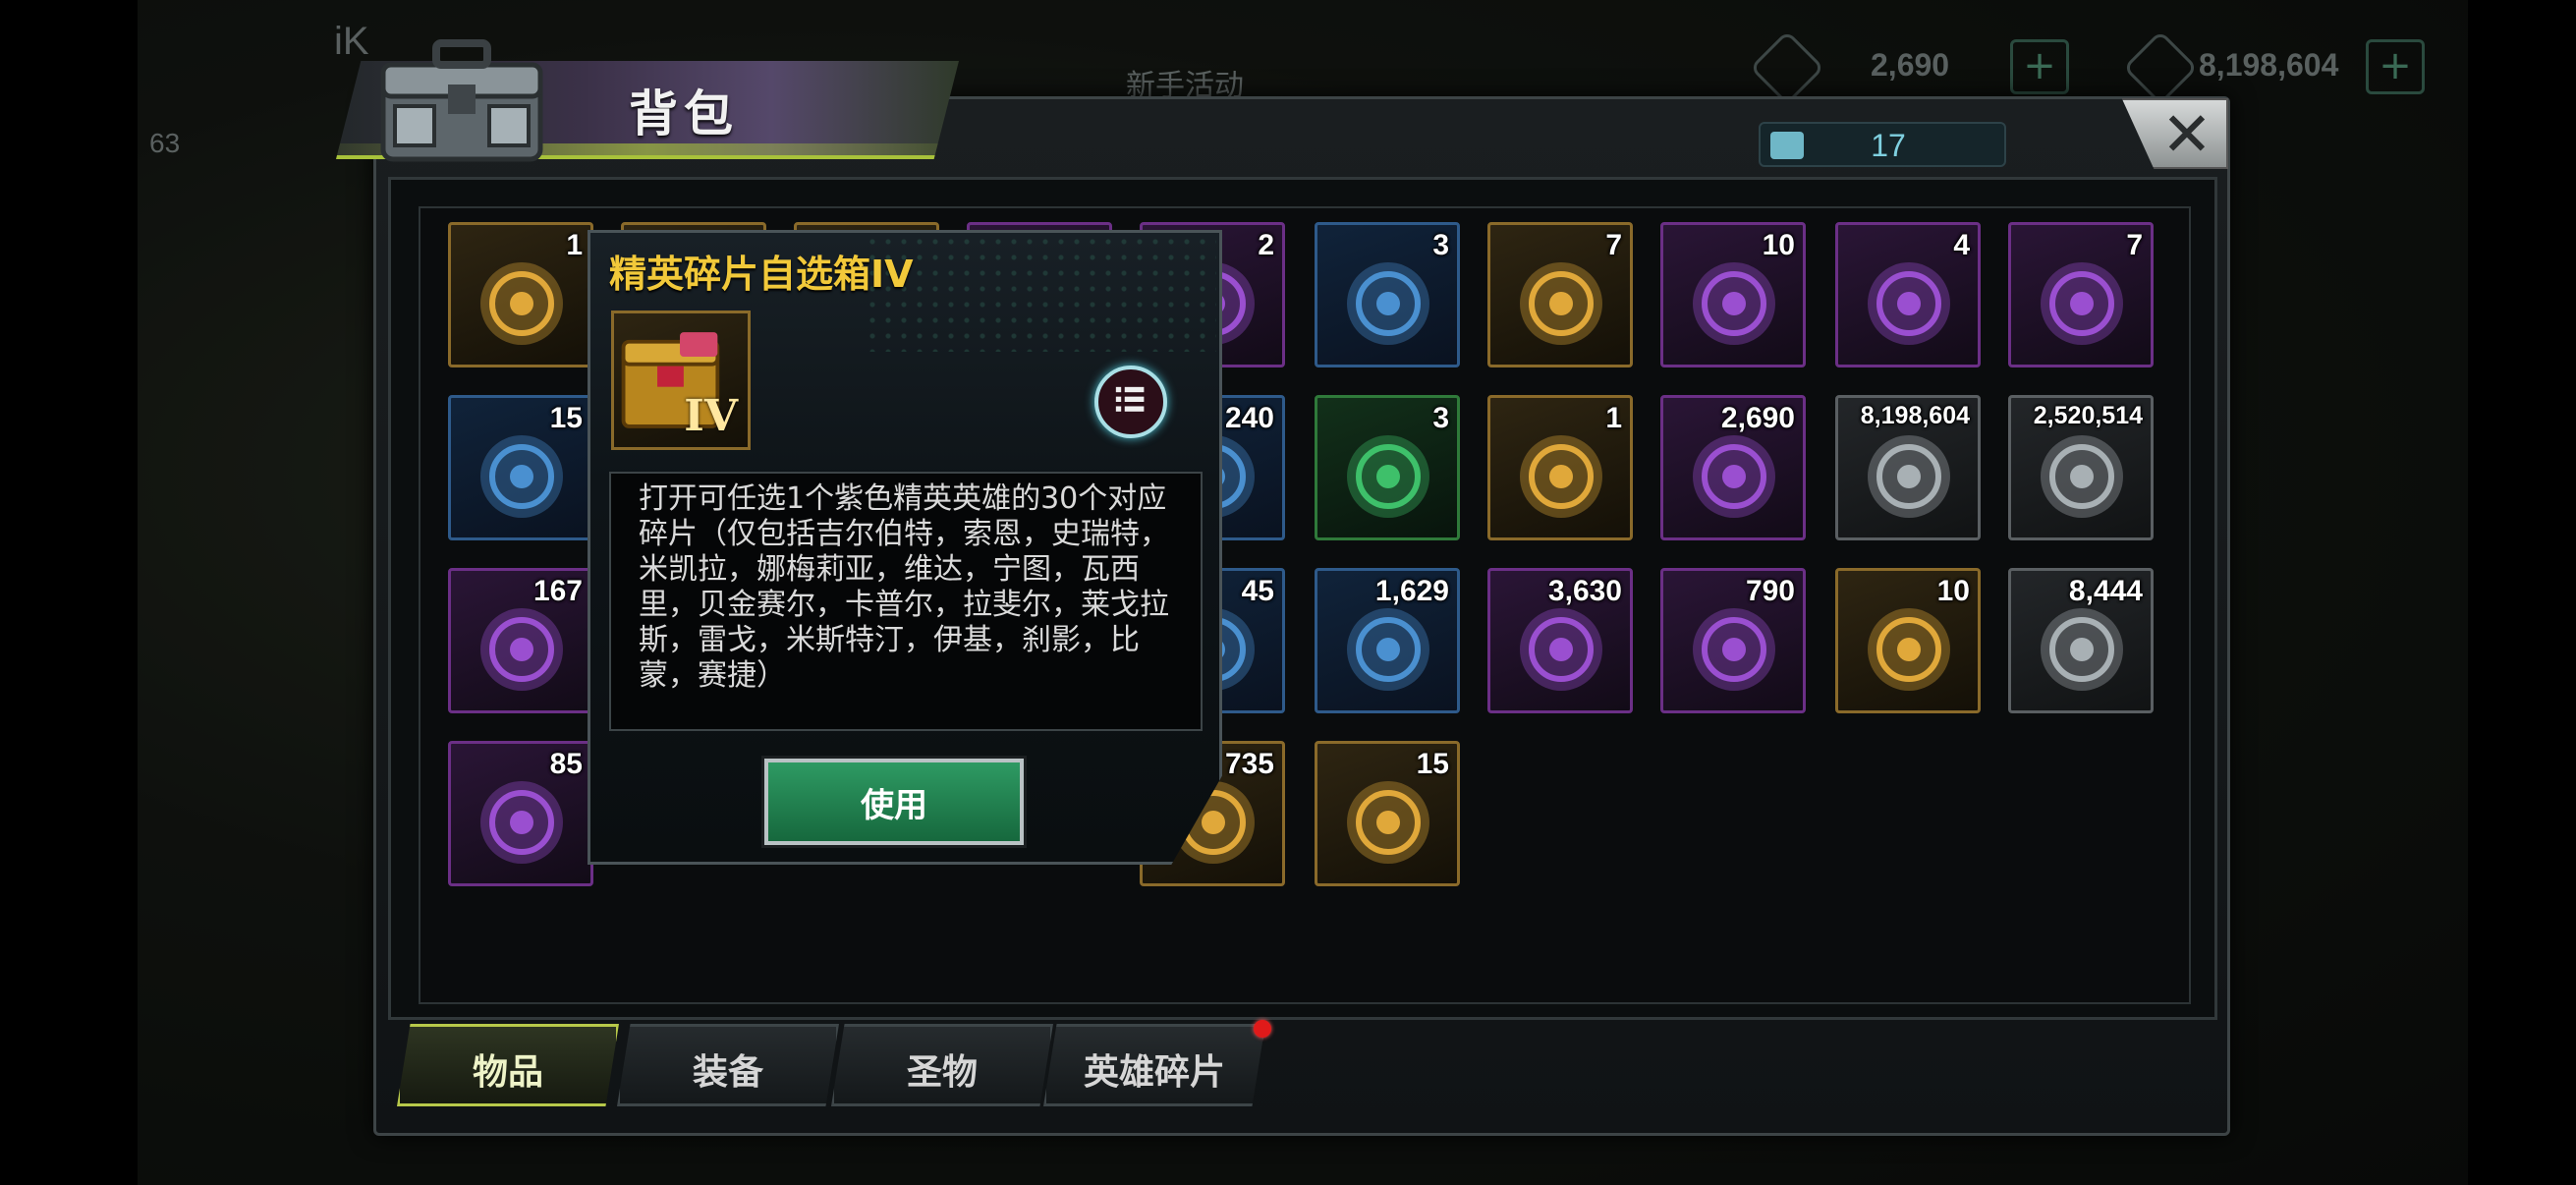 The width and height of the screenshot is (2576, 1185). I want to click on item-count: 2, so click(1266, 245).